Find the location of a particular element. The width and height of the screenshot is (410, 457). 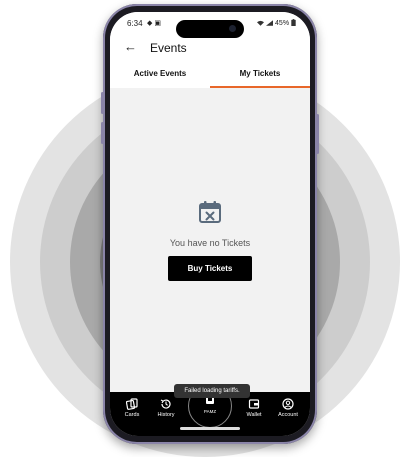

calendar-cancel-icon is located at coordinates (210, 212).